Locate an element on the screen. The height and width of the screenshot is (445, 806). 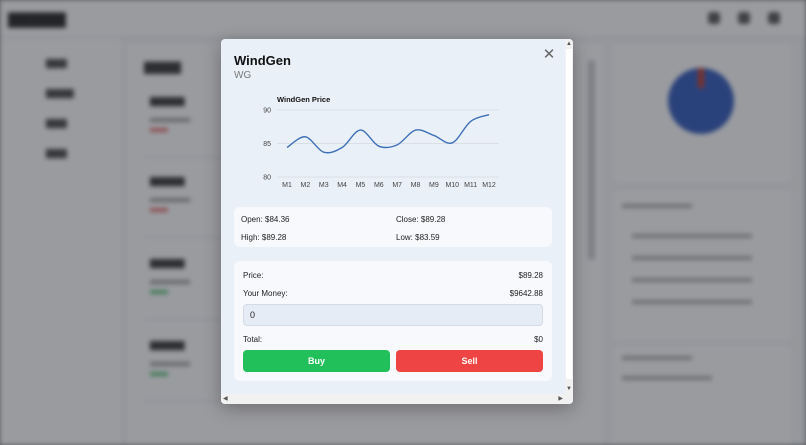
low-price: Low: $83.59 is located at coordinates (418, 237).